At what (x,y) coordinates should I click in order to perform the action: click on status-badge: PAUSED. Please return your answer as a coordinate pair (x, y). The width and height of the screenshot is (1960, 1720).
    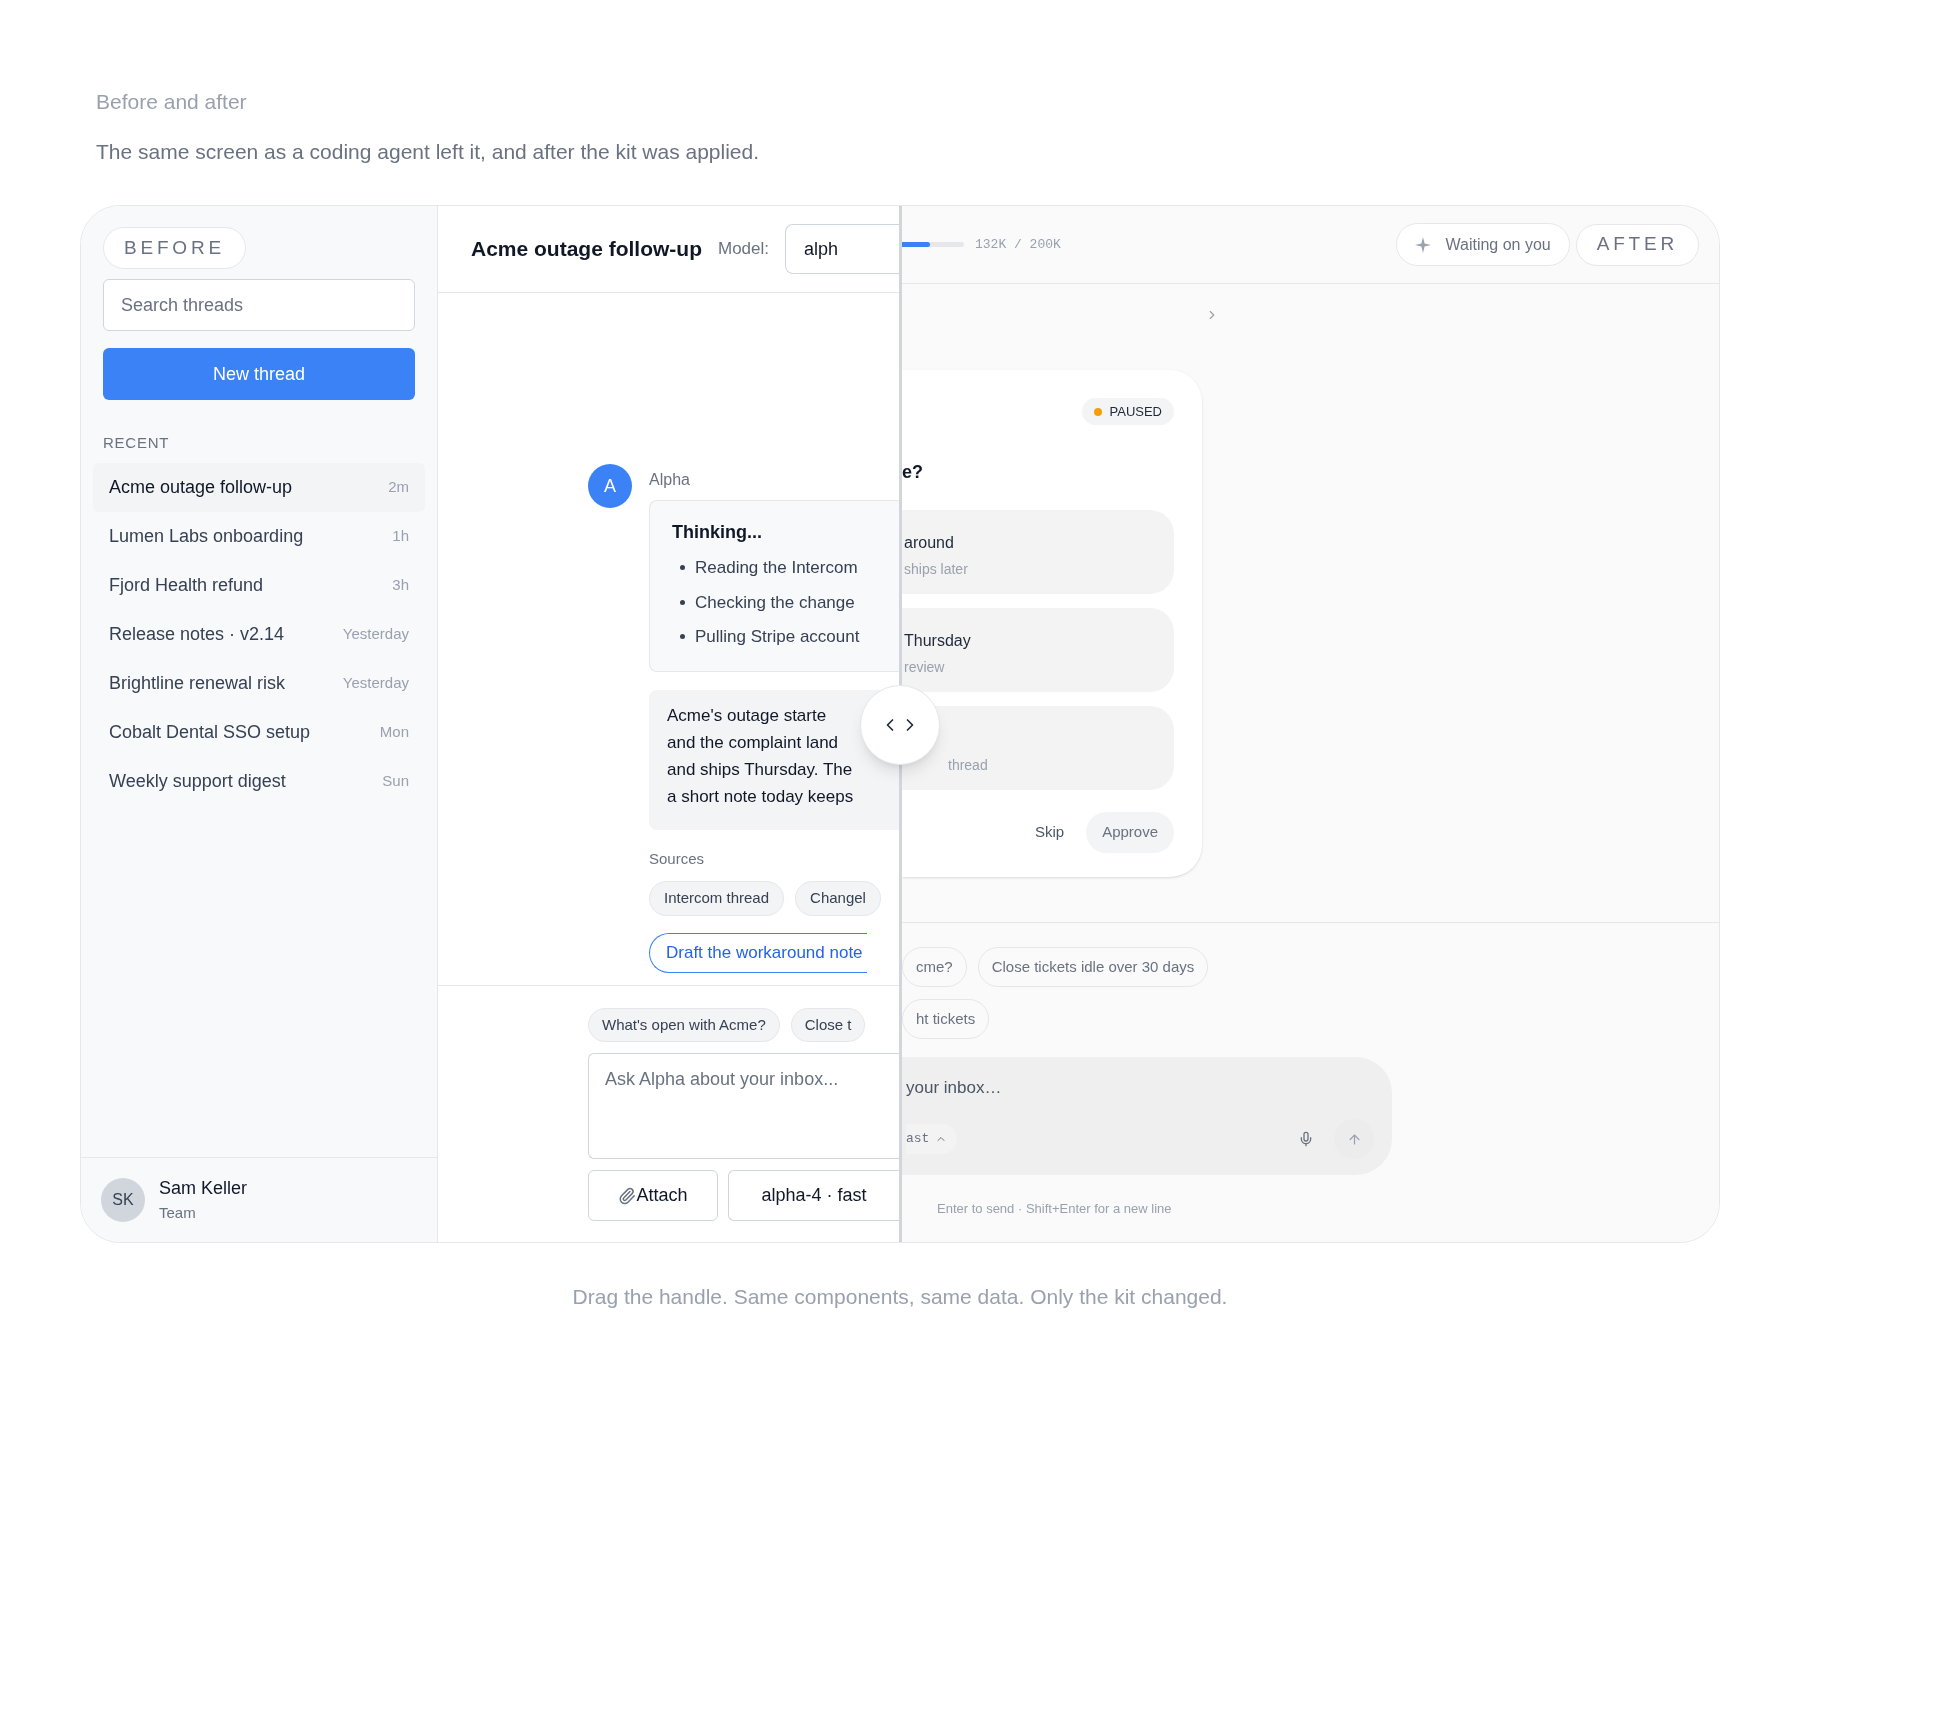
    Looking at the image, I should click on (1127, 411).